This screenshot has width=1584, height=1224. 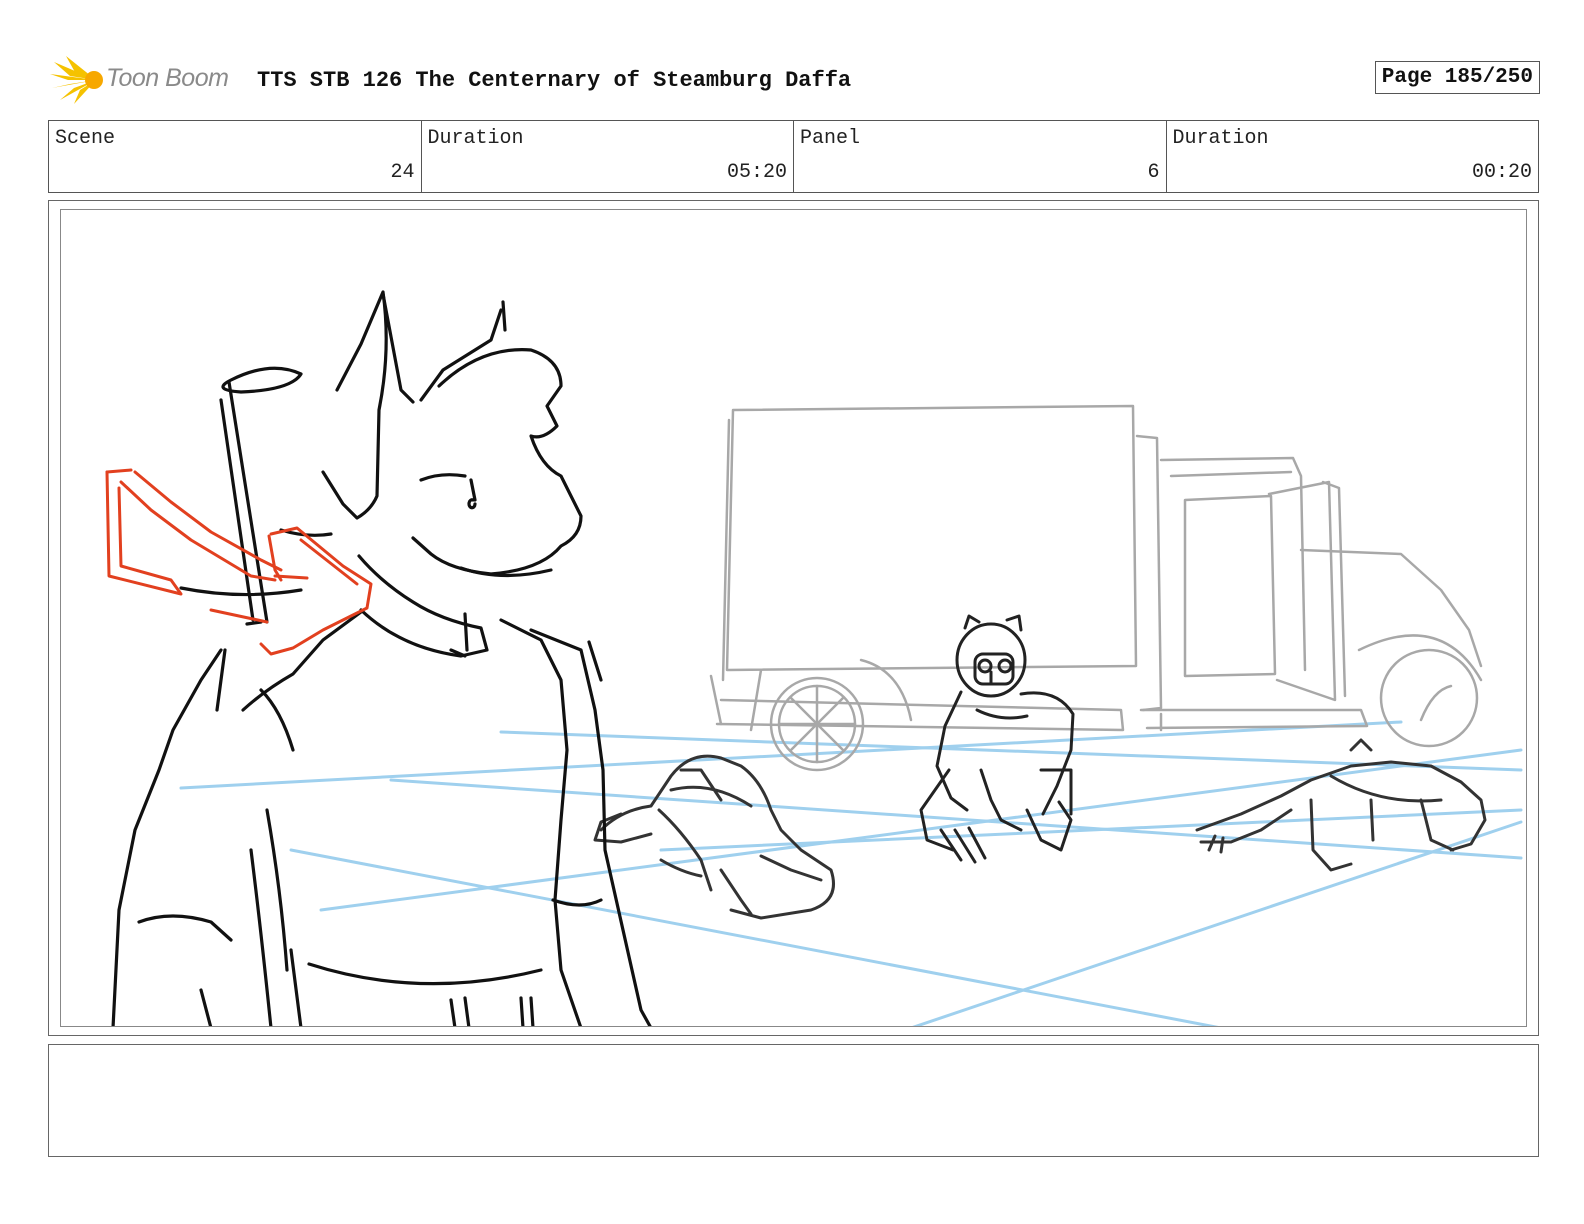 What do you see at coordinates (1501, 172) in the screenshot?
I see `panel-duration-value: 00:20` at bounding box center [1501, 172].